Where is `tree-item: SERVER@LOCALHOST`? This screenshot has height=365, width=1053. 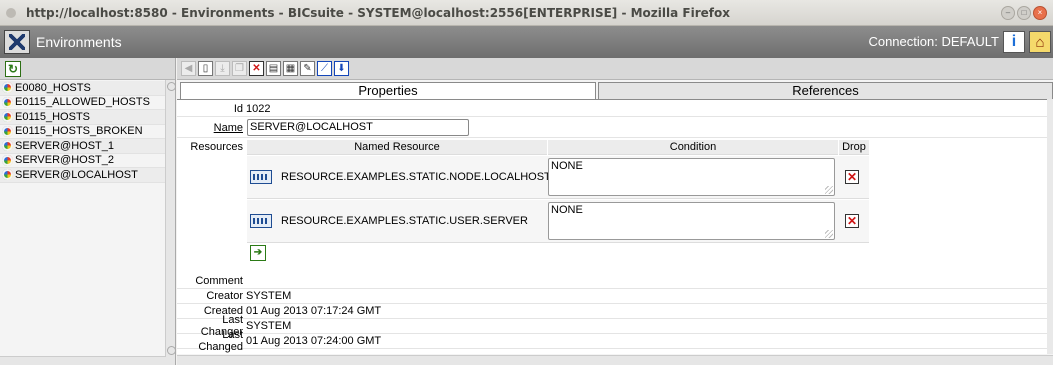
tree-item: SERVER@LOCALHOST is located at coordinates (87, 175).